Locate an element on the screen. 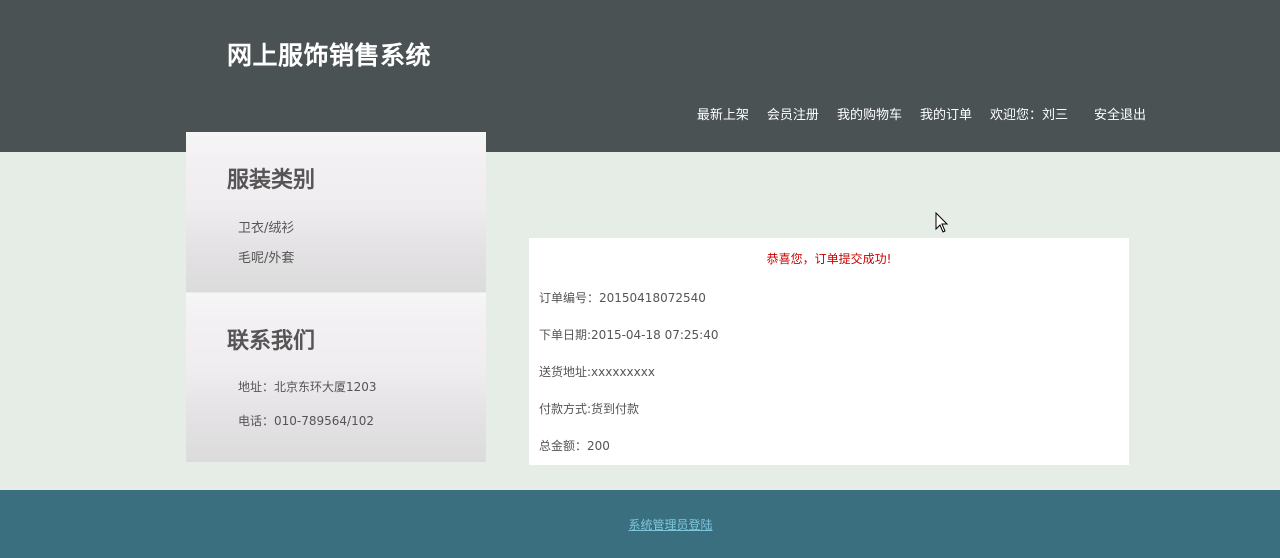 The height and width of the screenshot is (558, 1280). order-date: 下单日期:2015-04-18 07:25:40 is located at coordinates (629, 335).